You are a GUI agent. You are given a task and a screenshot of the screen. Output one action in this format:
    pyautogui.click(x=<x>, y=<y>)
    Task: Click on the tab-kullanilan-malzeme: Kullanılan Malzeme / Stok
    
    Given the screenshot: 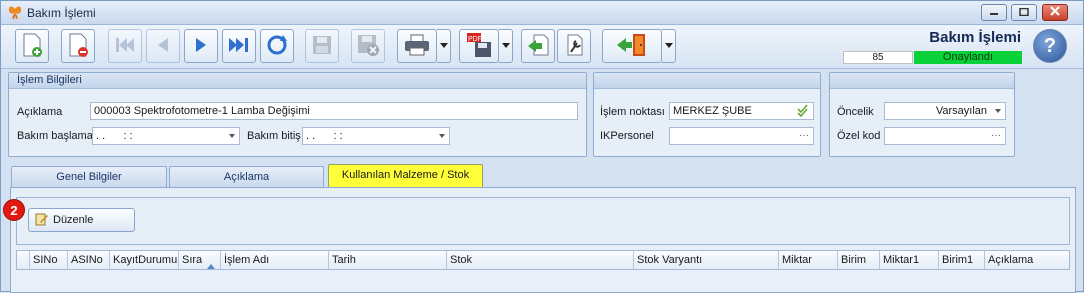 What is the action you would take?
    pyautogui.click(x=405, y=176)
    